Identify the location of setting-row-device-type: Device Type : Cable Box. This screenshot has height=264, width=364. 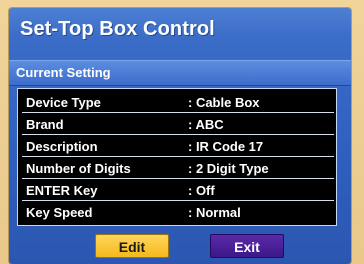
(178, 102).